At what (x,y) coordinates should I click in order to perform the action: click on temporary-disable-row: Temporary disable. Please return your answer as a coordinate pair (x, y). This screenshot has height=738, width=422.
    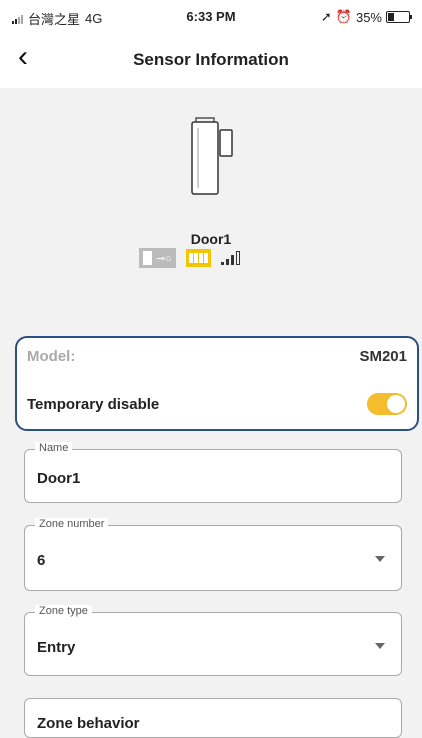
    Looking at the image, I should click on (217, 404).